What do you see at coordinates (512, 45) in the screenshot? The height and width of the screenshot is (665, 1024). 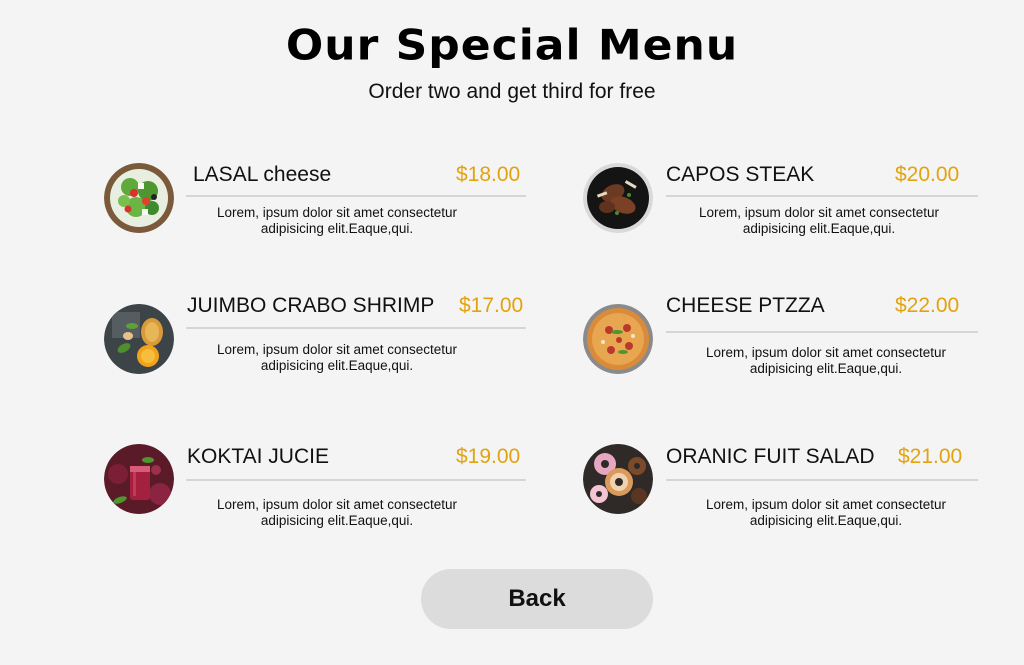 I see `page-title: Our Special Menu` at bounding box center [512, 45].